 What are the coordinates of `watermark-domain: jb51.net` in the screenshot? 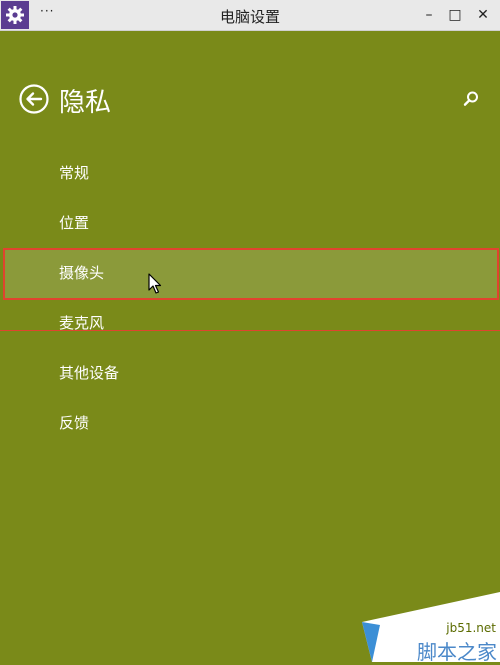 It's located at (471, 628).